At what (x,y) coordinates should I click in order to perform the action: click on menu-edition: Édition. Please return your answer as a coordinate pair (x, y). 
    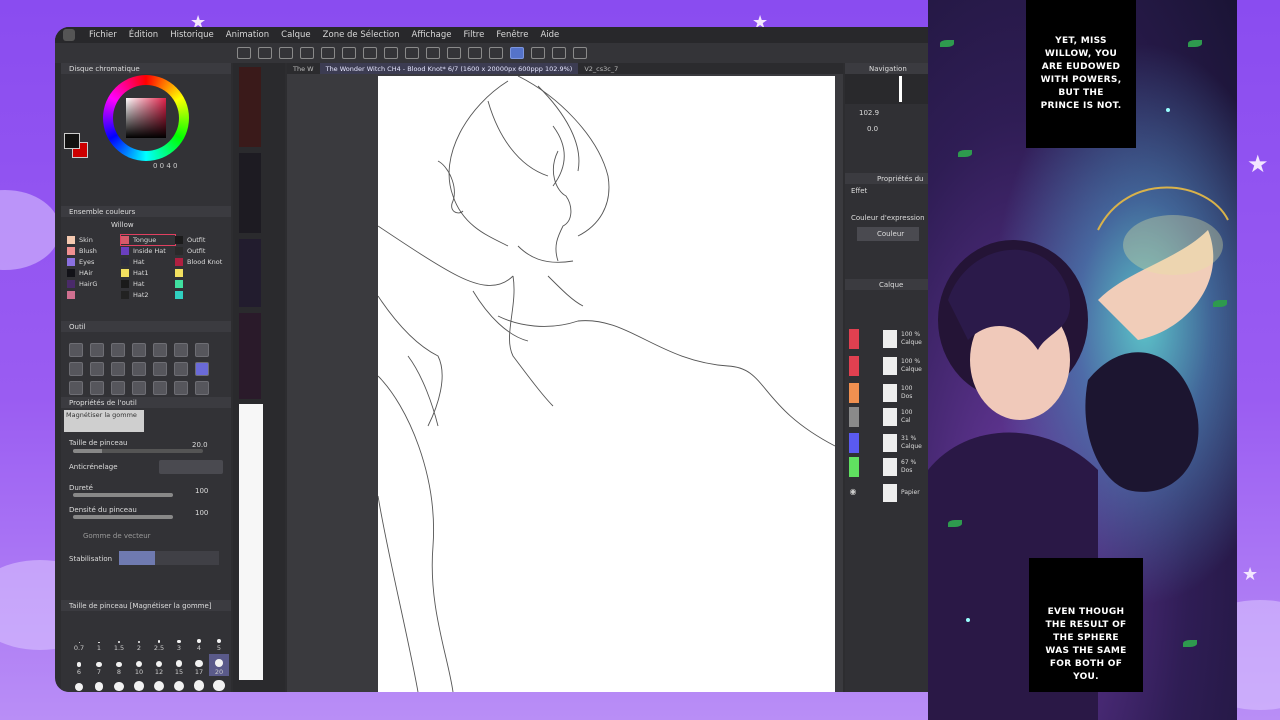
    Looking at the image, I should click on (143, 35).